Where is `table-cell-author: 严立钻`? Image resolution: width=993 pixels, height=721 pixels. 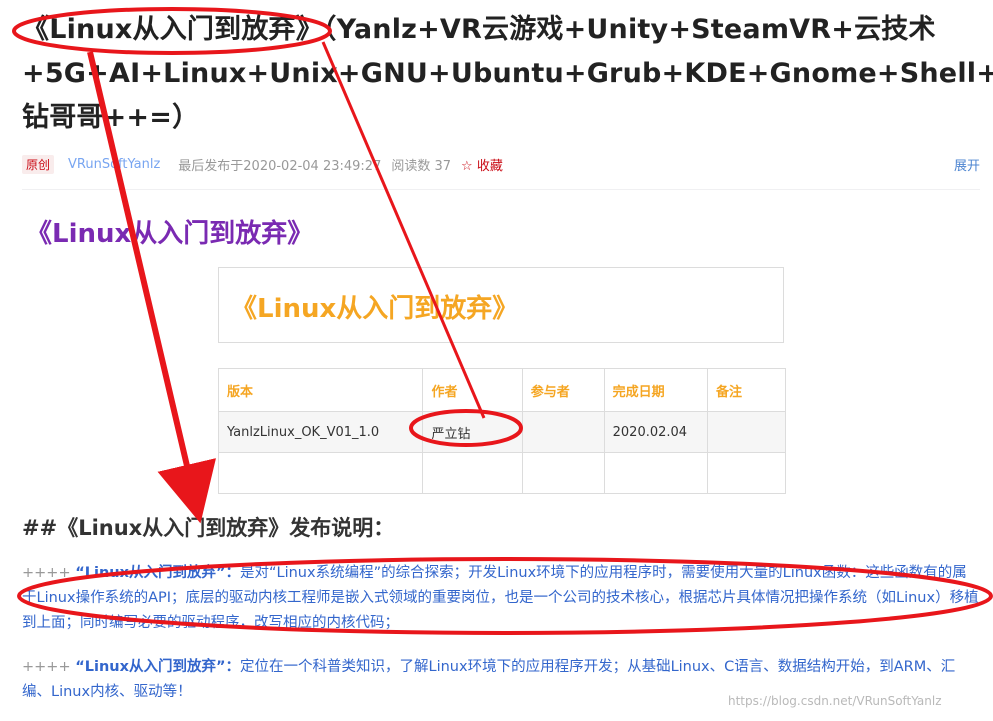 table-cell-author: 严立钻 is located at coordinates (472, 432).